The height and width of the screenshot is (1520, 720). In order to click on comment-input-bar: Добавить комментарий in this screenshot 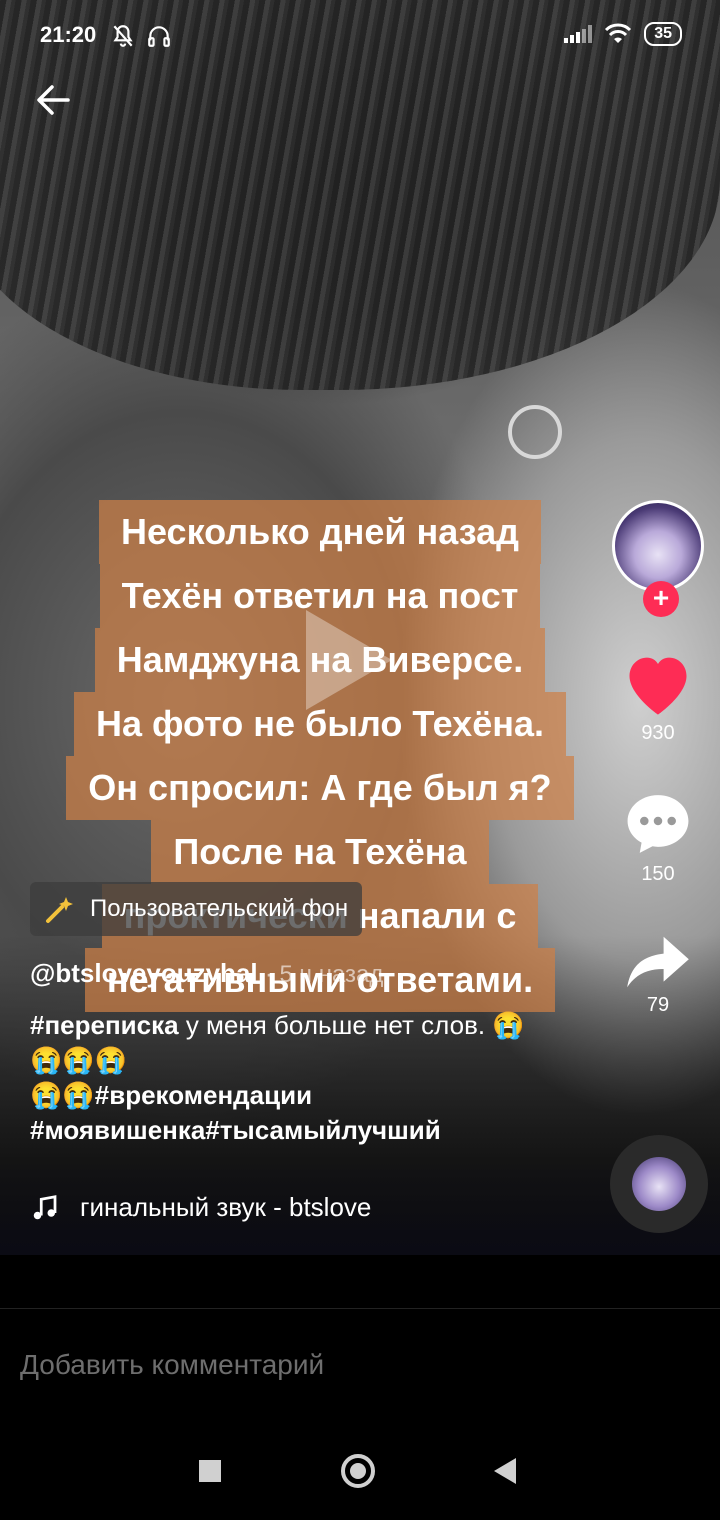, I will do `click(360, 1364)`.